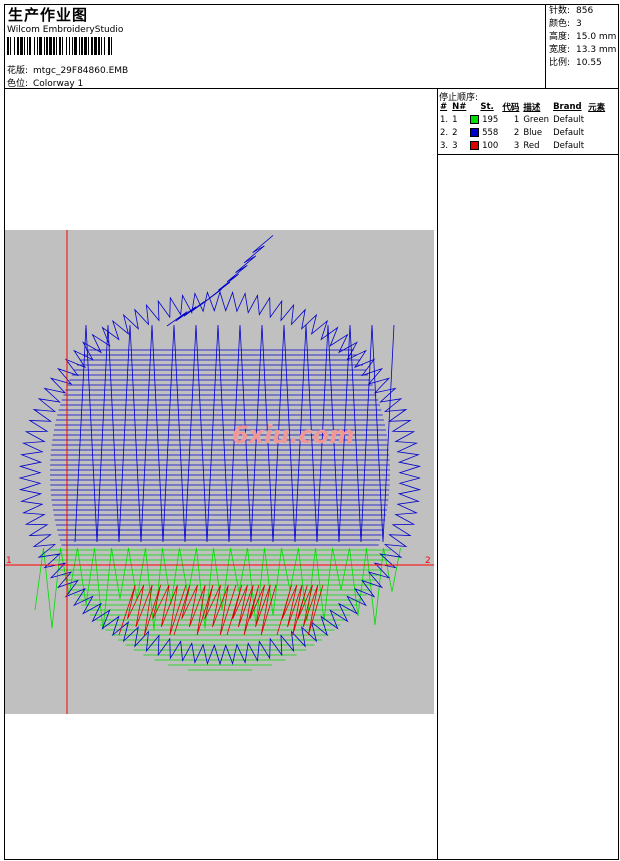  Describe the element at coordinates (579, 24) in the screenshot. I see `stat-value: 3` at that location.